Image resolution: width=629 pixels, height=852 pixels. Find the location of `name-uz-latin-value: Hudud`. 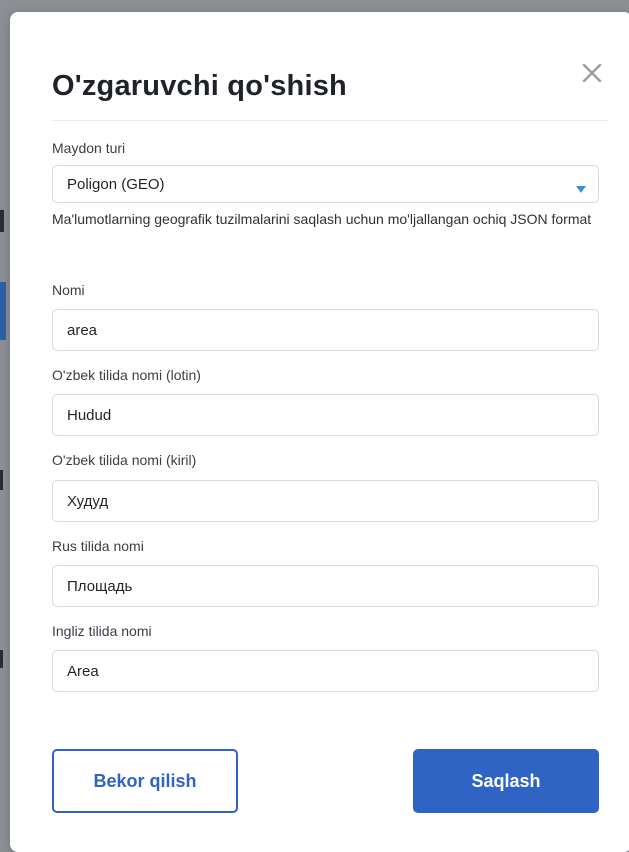

name-uz-latin-value: Hudud is located at coordinates (89, 415).